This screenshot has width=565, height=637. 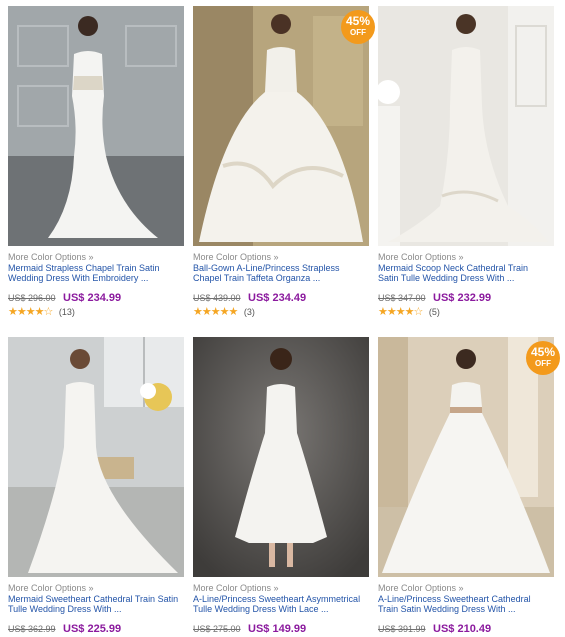 What do you see at coordinates (277, 298) in the screenshot?
I see `sale-price: US$ 234.49` at bounding box center [277, 298].